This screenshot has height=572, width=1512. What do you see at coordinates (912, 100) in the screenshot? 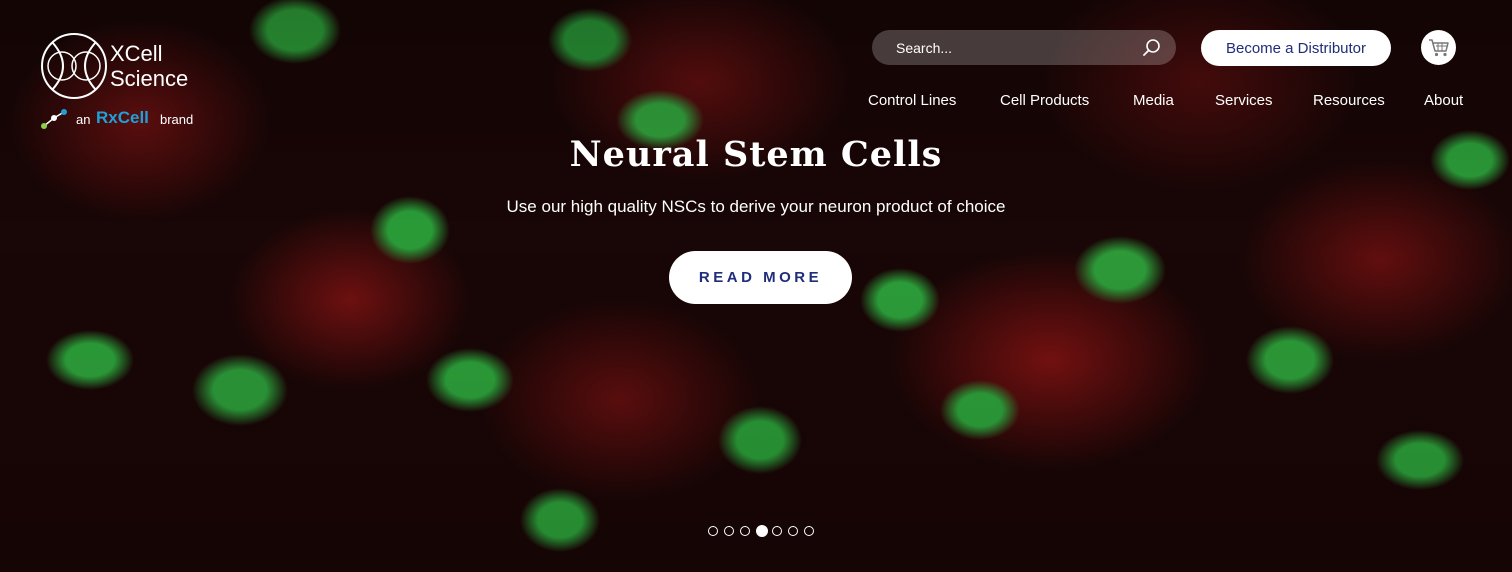
I see `nav-item-control-lines: Control Lines` at bounding box center [912, 100].